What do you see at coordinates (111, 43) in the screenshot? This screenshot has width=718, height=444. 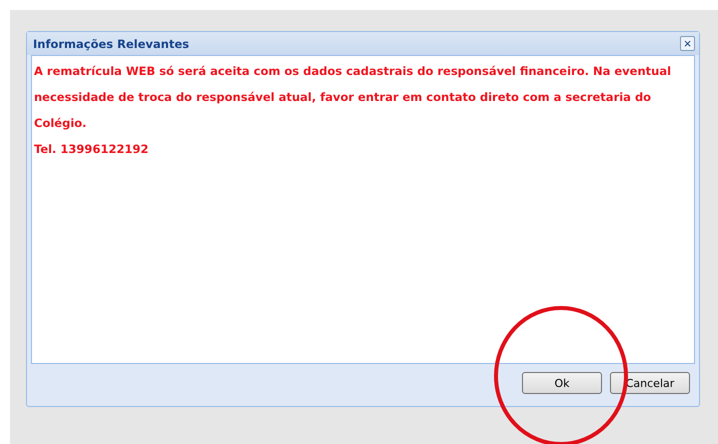 I see `dialog-title: Informações Relevantes` at bounding box center [111, 43].